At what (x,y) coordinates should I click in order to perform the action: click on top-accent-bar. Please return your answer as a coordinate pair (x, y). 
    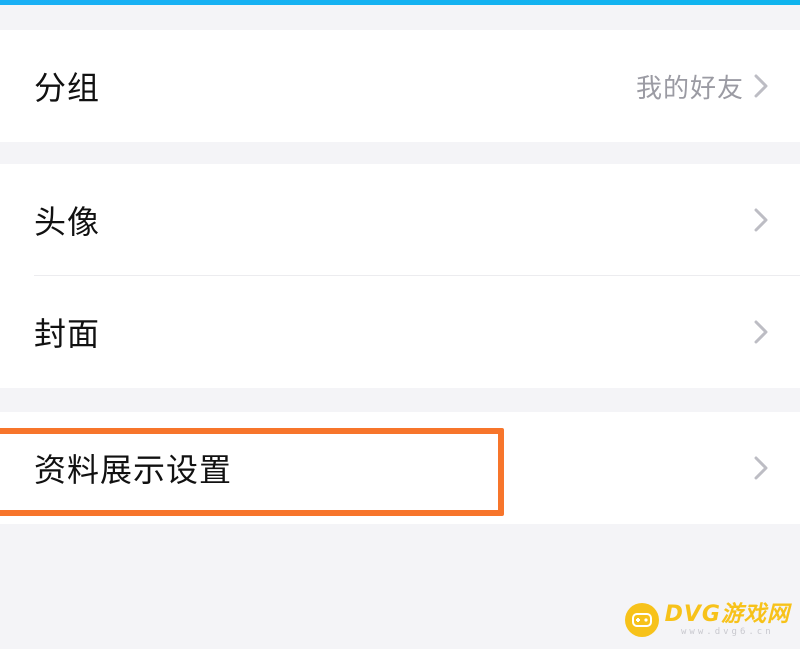
    Looking at the image, I should click on (400, 2).